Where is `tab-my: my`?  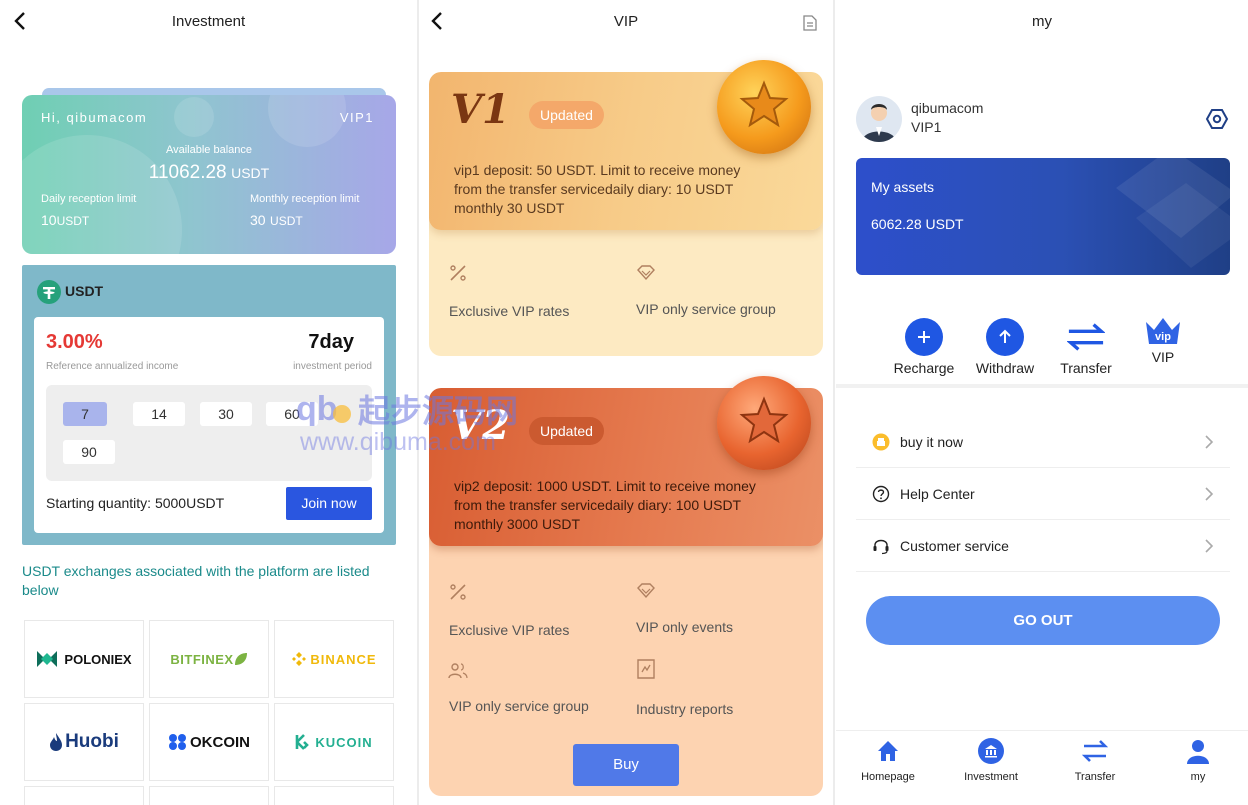 tab-my: my is located at coordinates (1198, 760).